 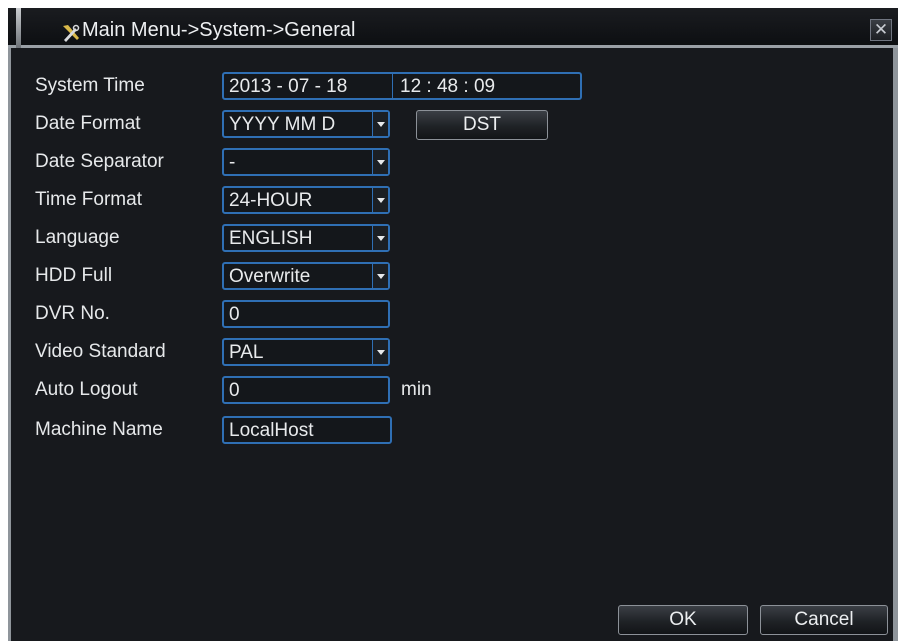 I want to click on time-format-dropdown: 24-HOUR, so click(x=306, y=200).